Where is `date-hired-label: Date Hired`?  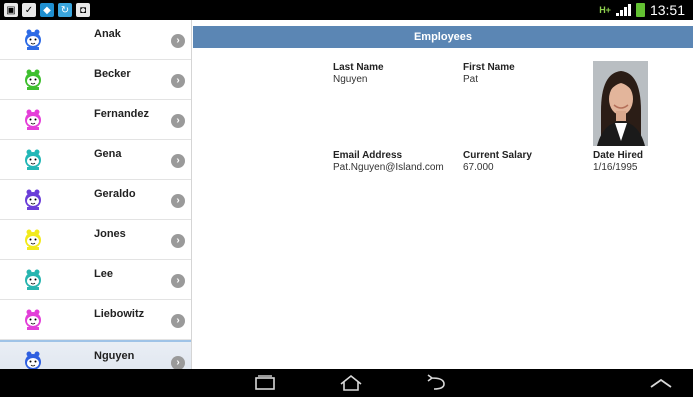 date-hired-label: Date Hired is located at coordinates (618, 155).